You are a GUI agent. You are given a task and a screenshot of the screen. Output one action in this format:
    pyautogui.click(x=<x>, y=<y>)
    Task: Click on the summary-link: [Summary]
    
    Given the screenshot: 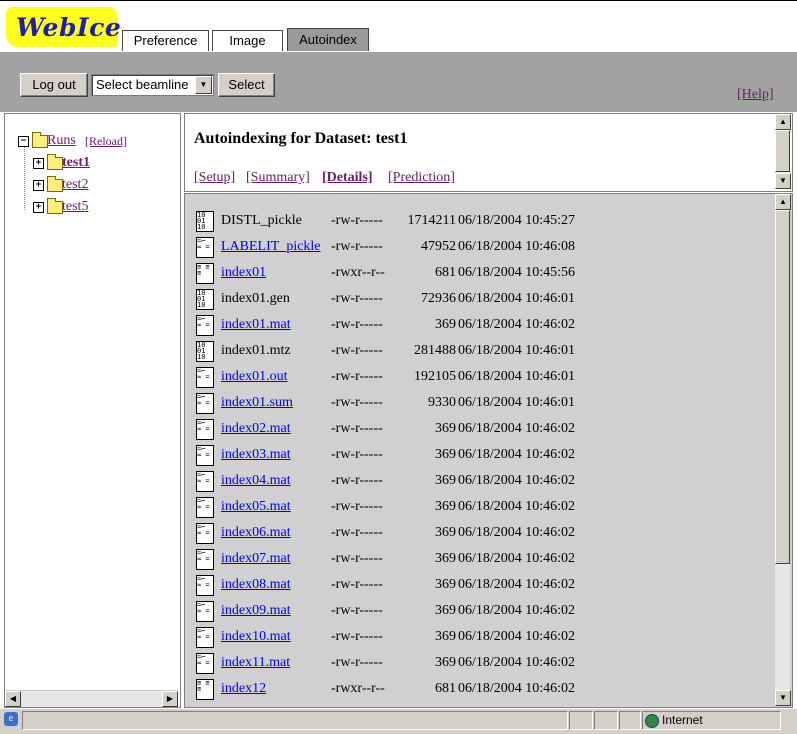 What is the action you would take?
    pyautogui.click(x=278, y=178)
    